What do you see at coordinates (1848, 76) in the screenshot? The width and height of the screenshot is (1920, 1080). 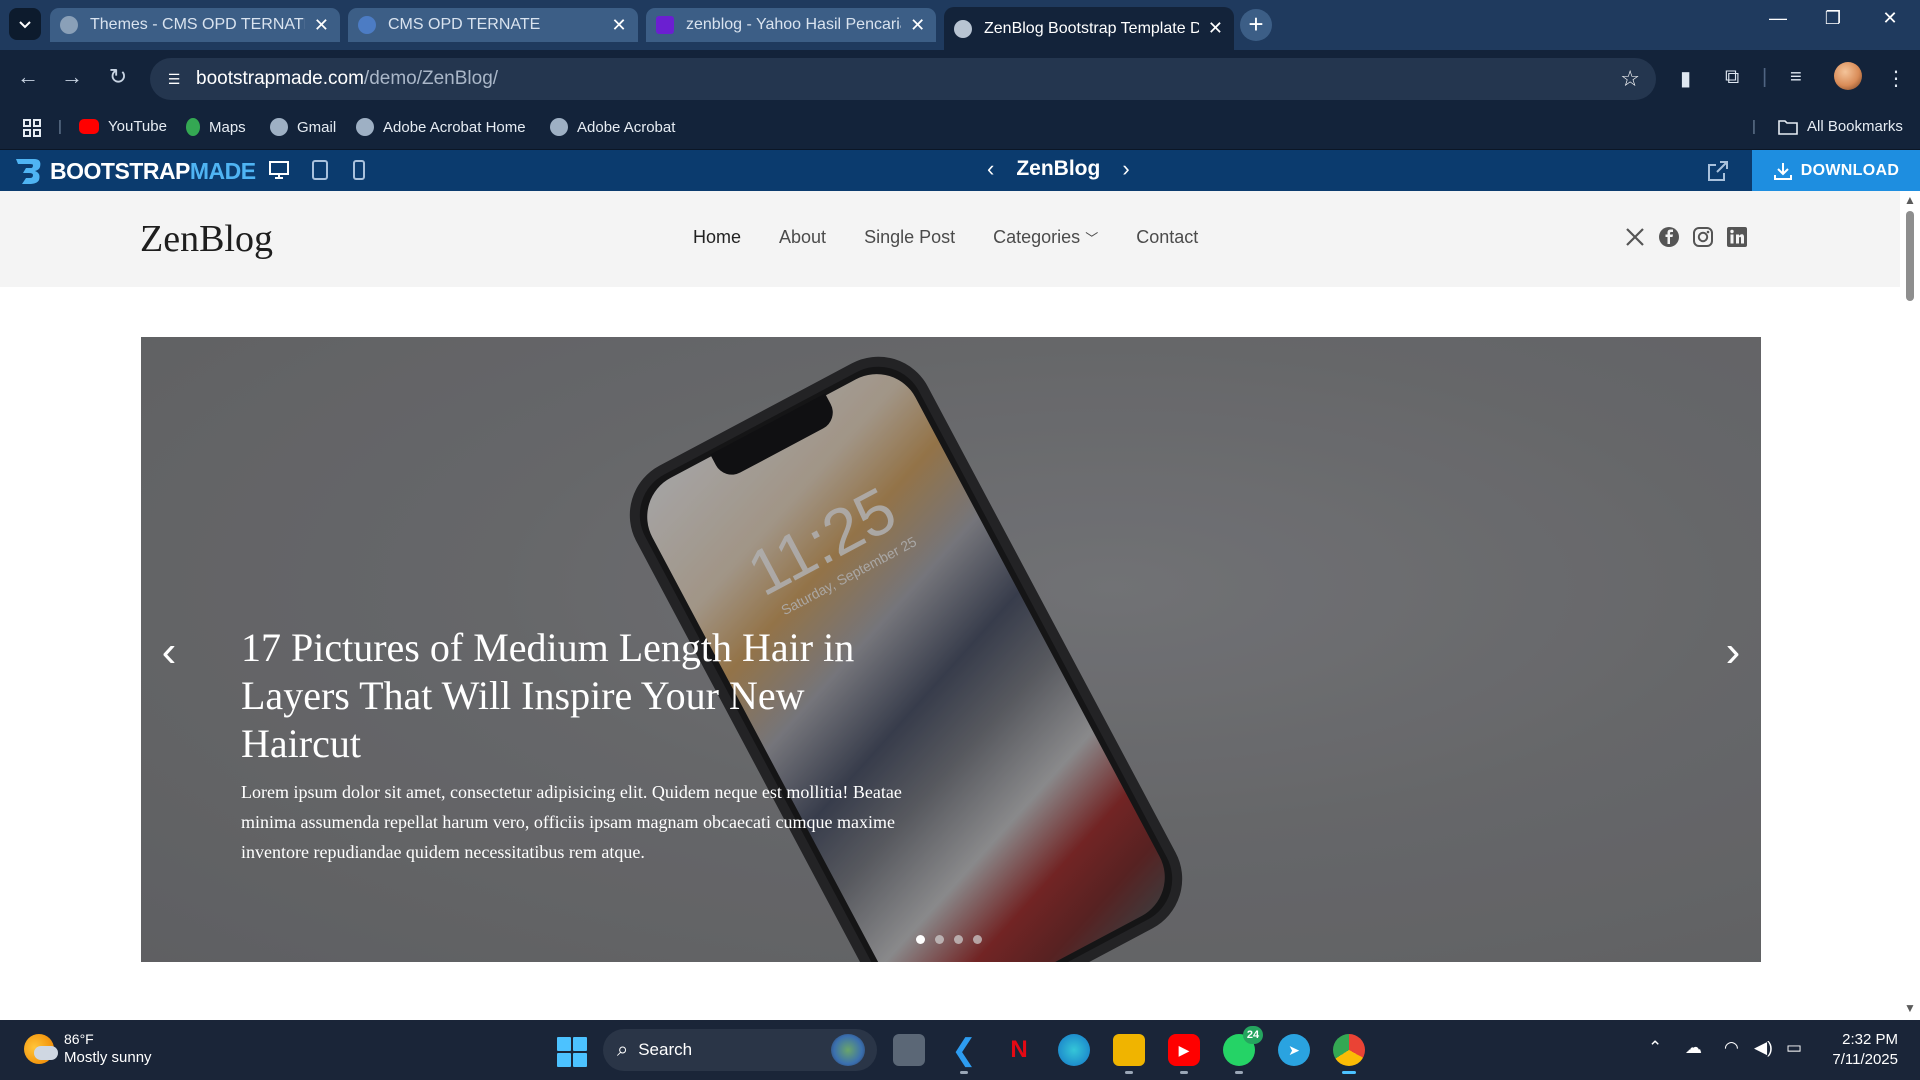 I see `profile-avatar` at bounding box center [1848, 76].